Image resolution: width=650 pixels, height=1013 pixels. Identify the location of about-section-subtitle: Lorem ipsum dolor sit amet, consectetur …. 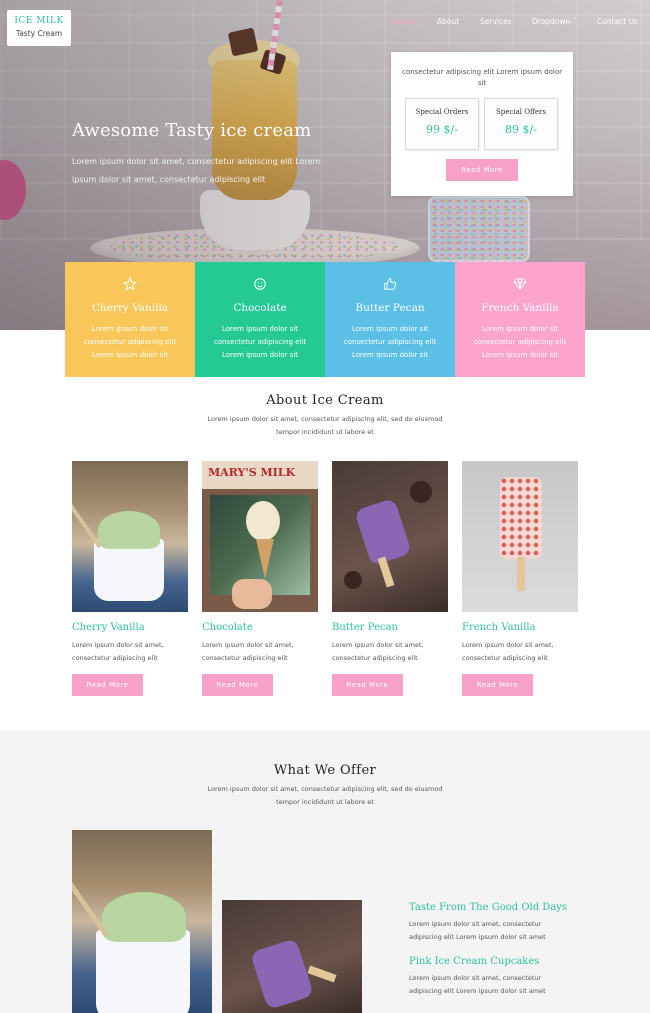
(325, 425).